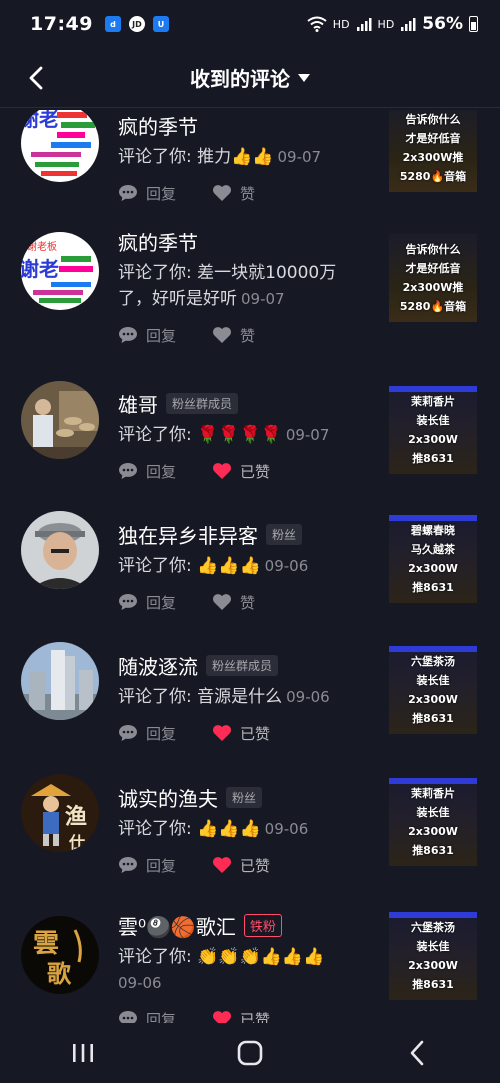 The height and width of the screenshot is (1083, 500). Describe the element at coordinates (112, 24) in the screenshot. I see `d-app-icon: d` at that location.